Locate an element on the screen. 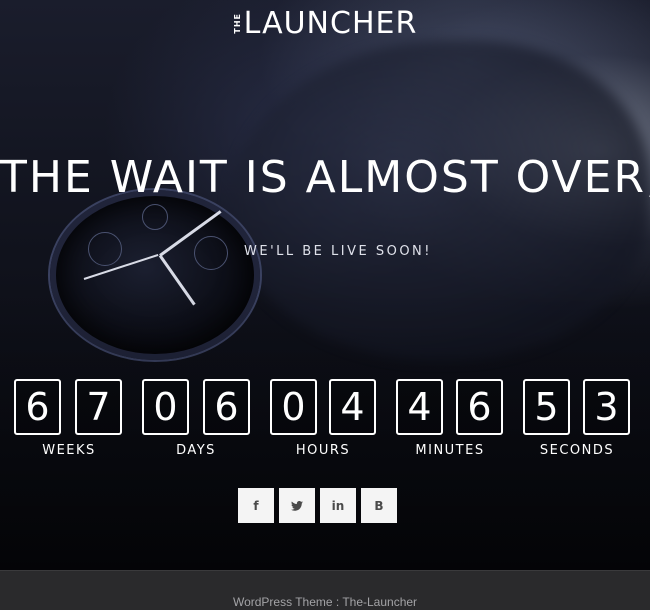  linkedin-button: in is located at coordinates (338, 505).